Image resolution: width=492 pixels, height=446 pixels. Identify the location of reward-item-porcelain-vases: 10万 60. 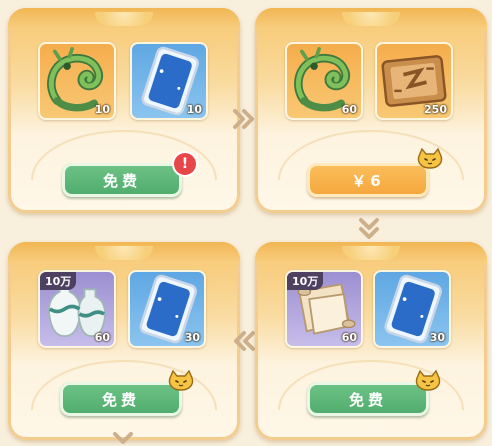
(77, 309).